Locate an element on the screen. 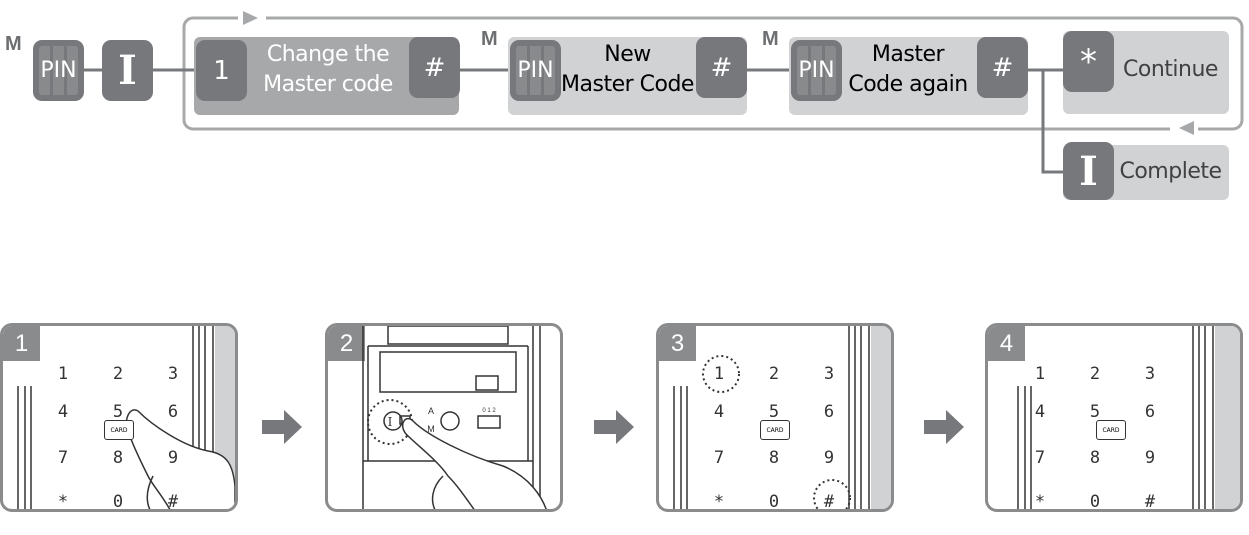  continue-text: Continue is located at coordinates (1170, 69).